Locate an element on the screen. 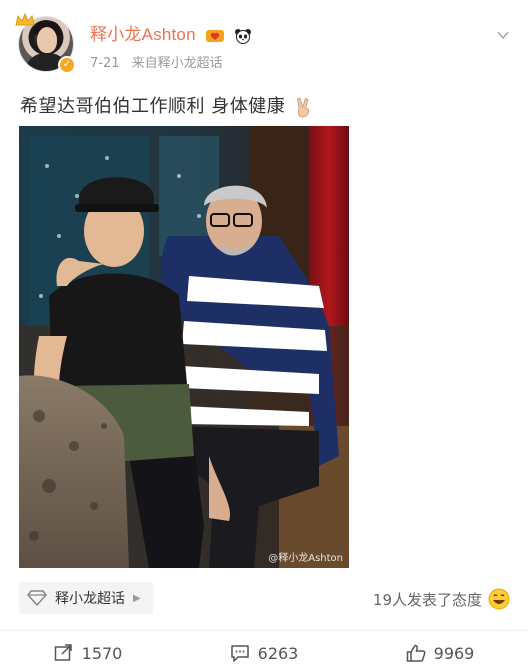 Image resolution: width=528 pixels, height=672 pixels. source-prefix: 来自 is located at coordinates (144, 63).